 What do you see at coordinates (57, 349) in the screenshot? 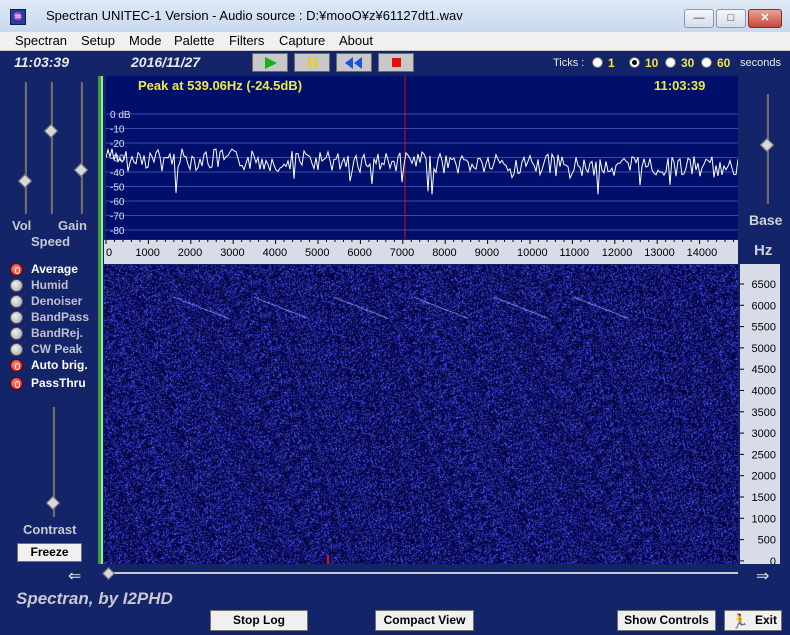
I see `option-label: CW Peak` at bounding box center [57, 349].